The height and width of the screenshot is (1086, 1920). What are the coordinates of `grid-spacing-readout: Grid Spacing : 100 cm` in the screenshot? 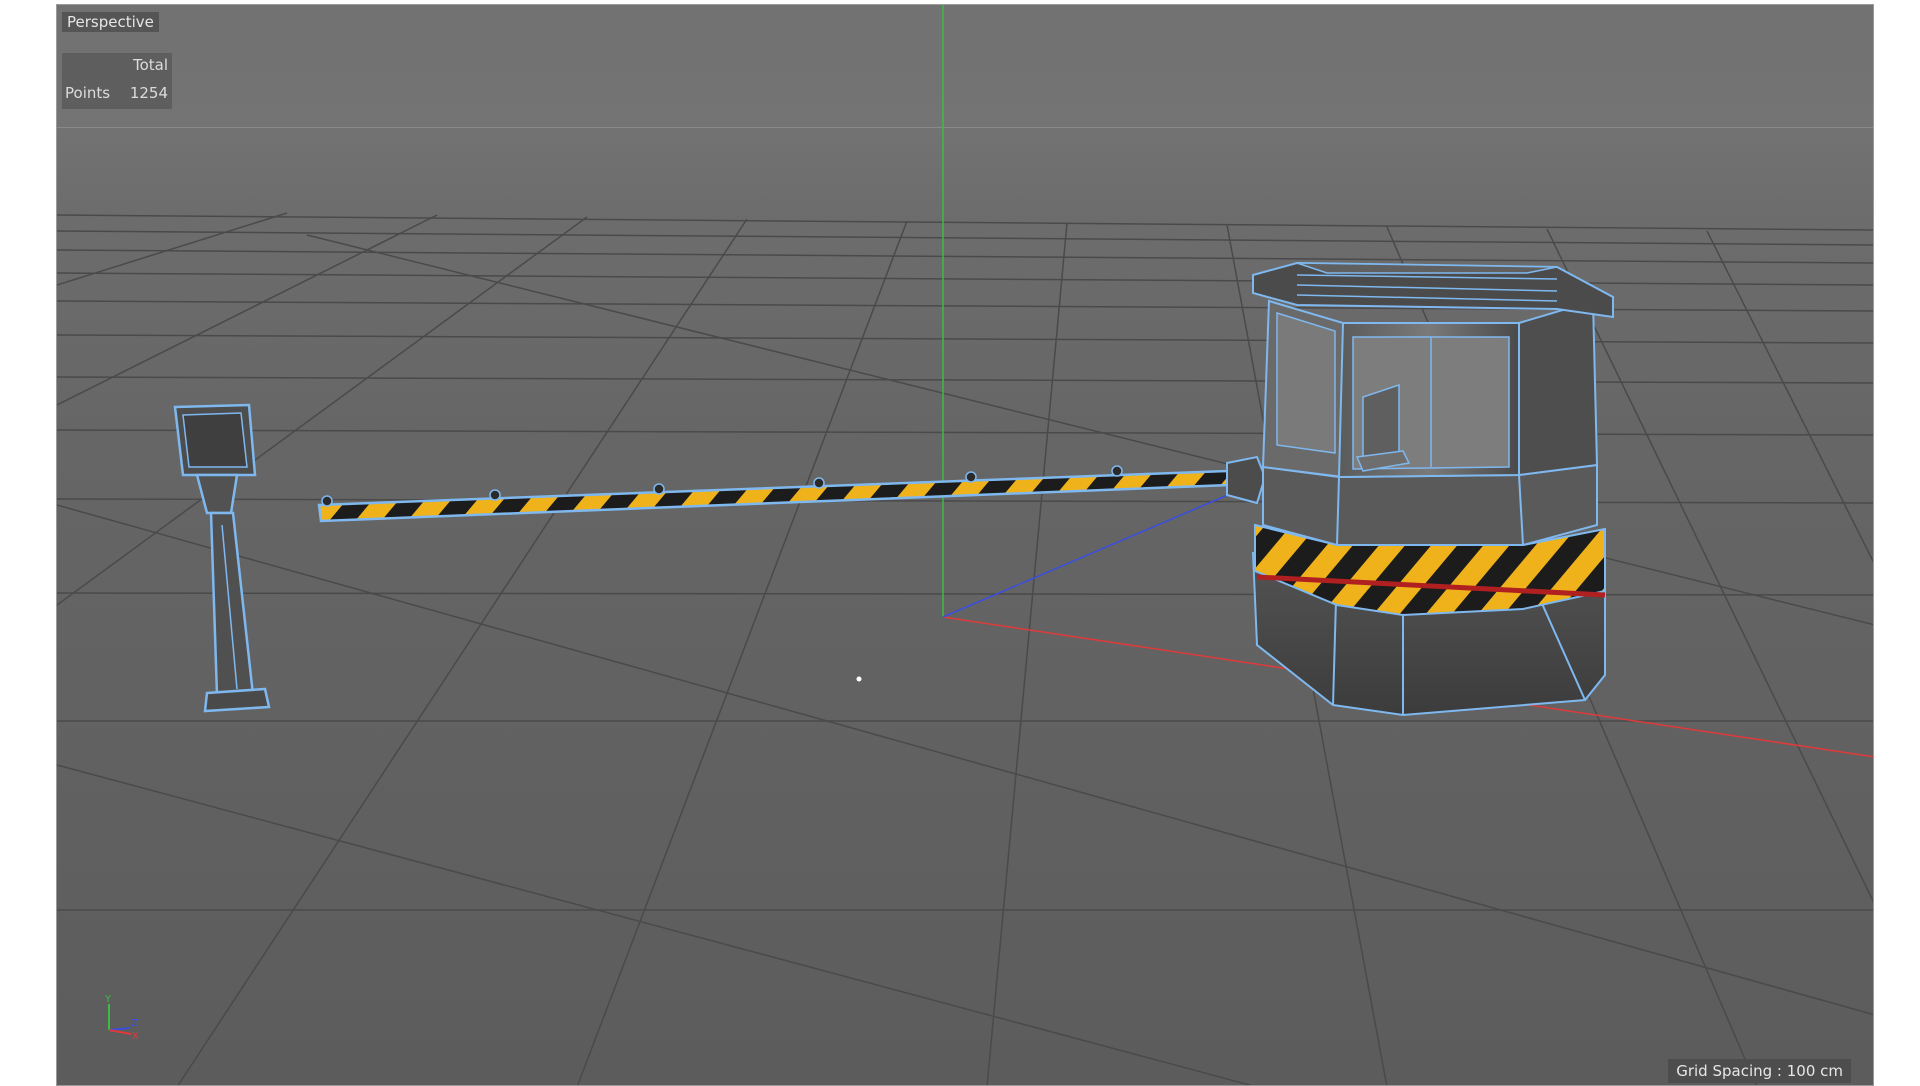 It's located at (1759, 1071).